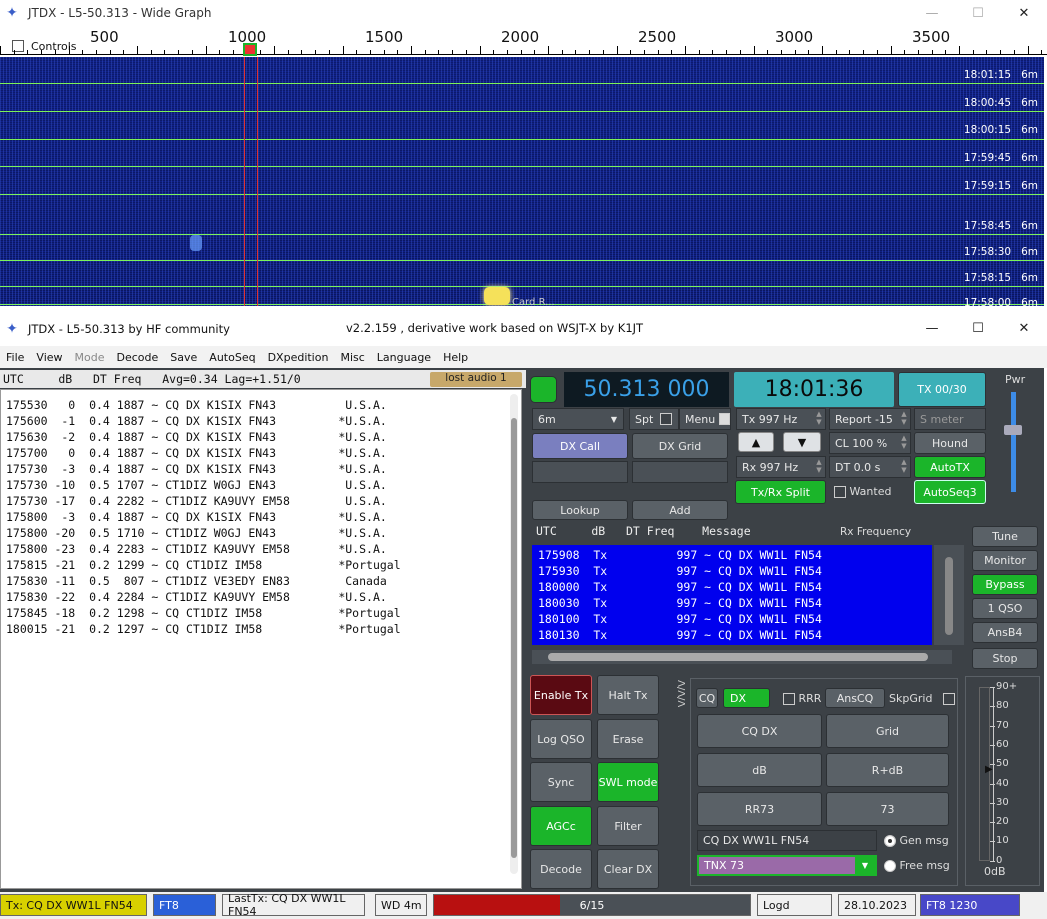  I want to click on grid-button: Grid, so click(887, 731).